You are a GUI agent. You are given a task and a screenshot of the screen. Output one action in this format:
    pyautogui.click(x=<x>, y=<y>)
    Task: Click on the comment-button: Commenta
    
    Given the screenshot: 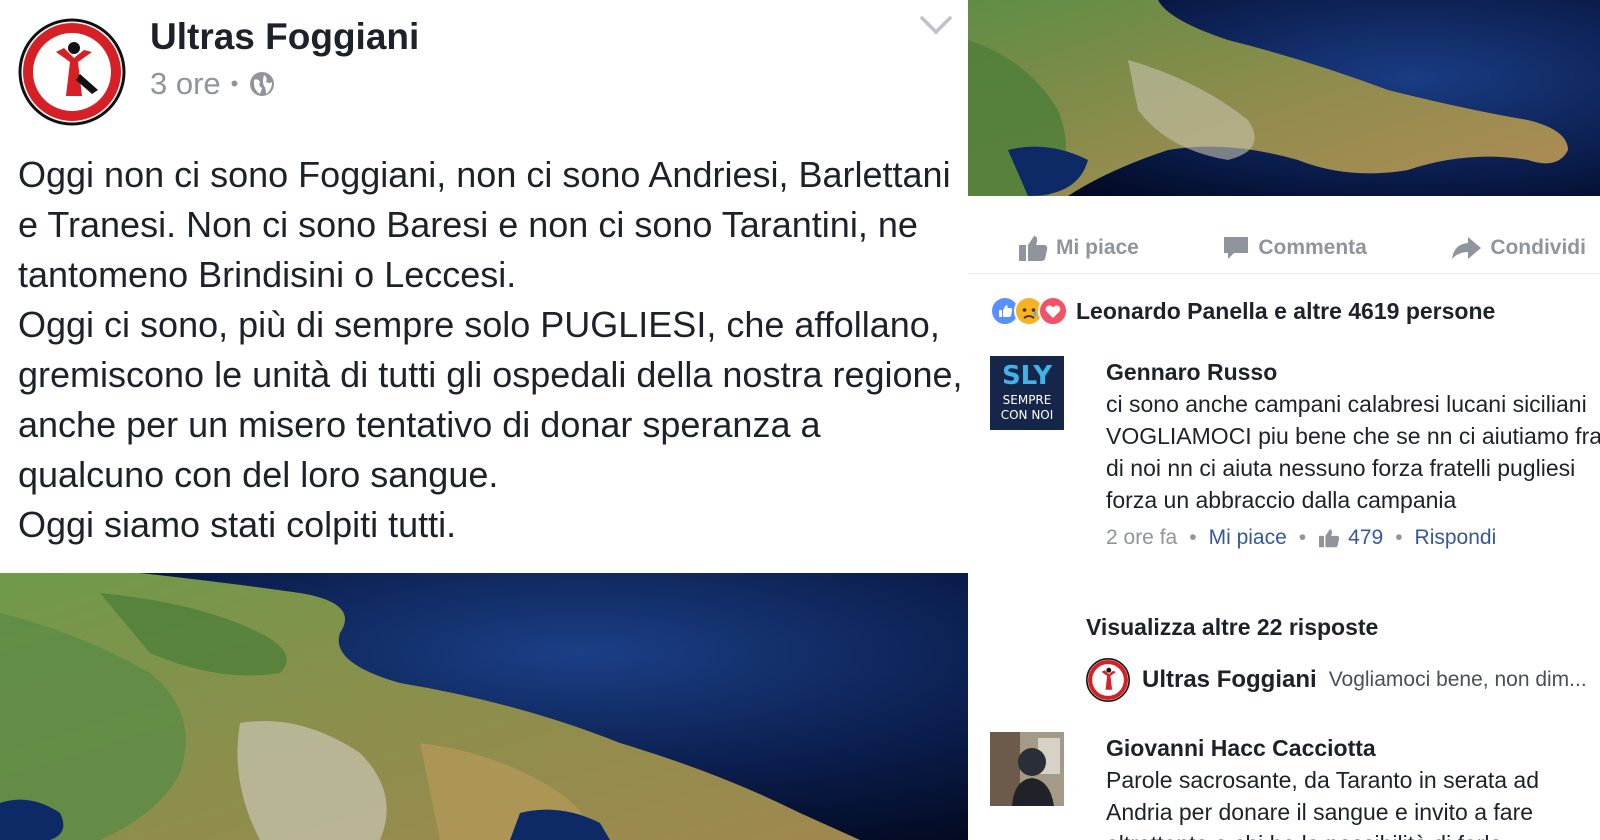 What is the action you would take?
    pyautogui.click(x=1294, y=248)
    